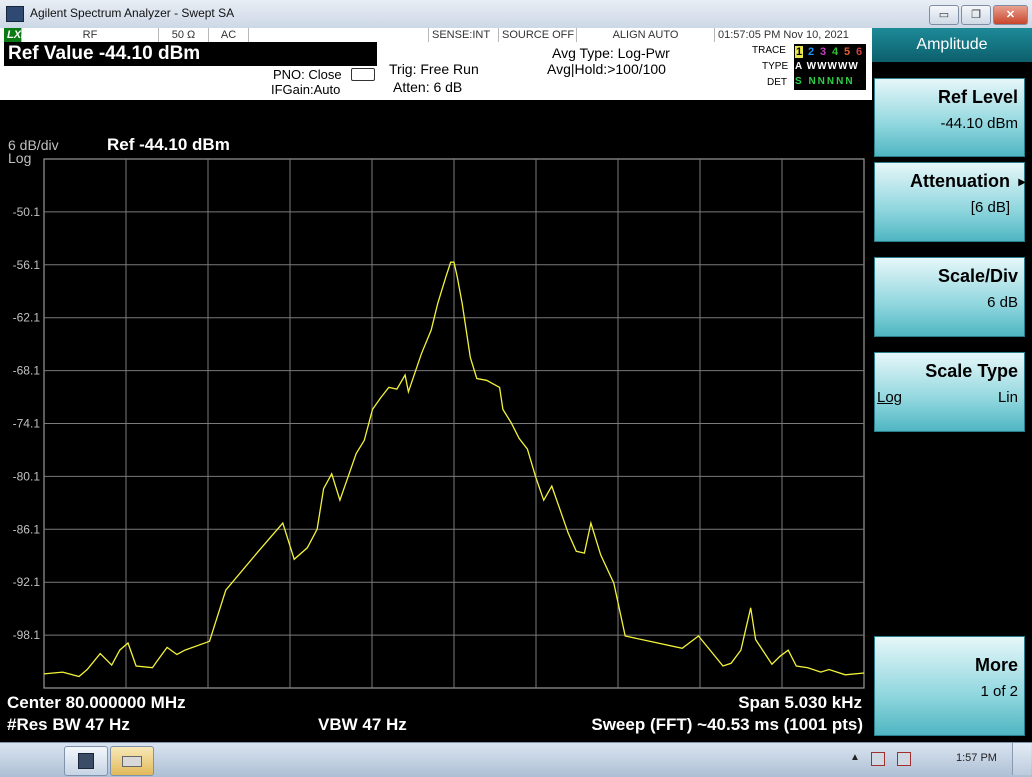 The width and height of the screenshot is (1032, 777). Describe the element at coordinates (949, 297) in the screenshot. I see `scale-div-softkey: Scale/Div 6 dB` at that location.